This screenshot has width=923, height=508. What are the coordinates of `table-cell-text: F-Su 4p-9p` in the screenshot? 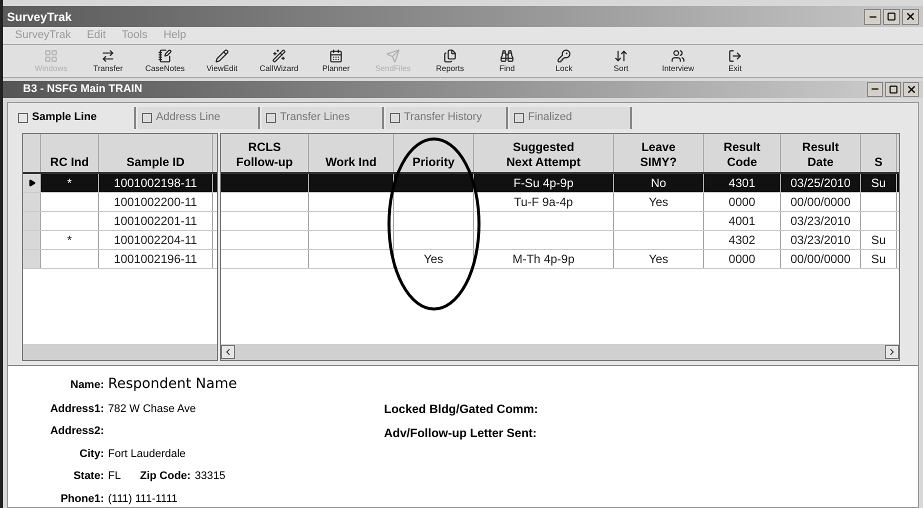 It's located at (543, 183).